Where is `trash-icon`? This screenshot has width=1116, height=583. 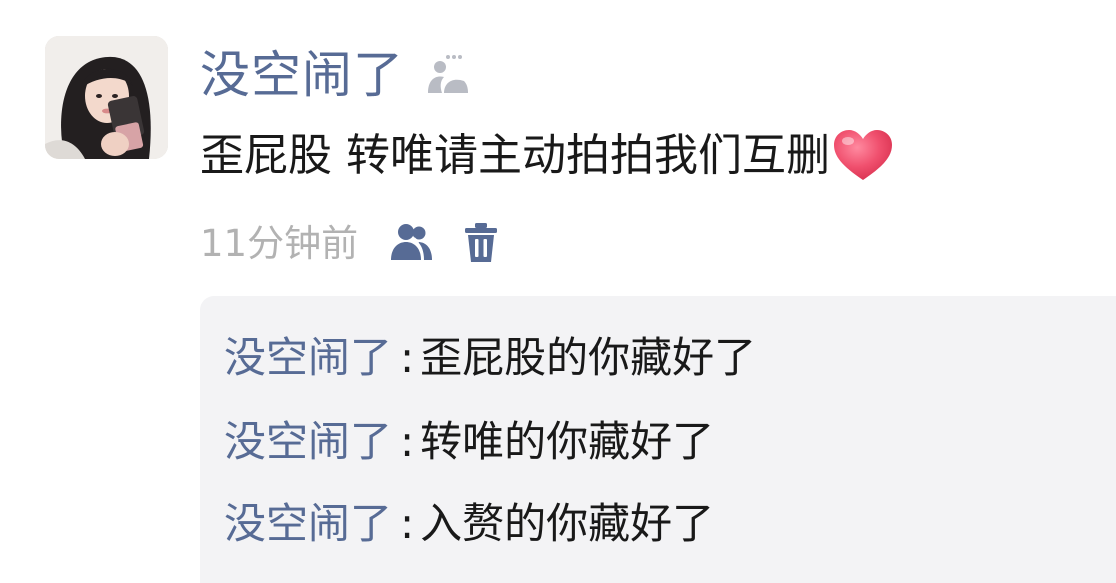
trash-icon is located at coordinates (481, 243).